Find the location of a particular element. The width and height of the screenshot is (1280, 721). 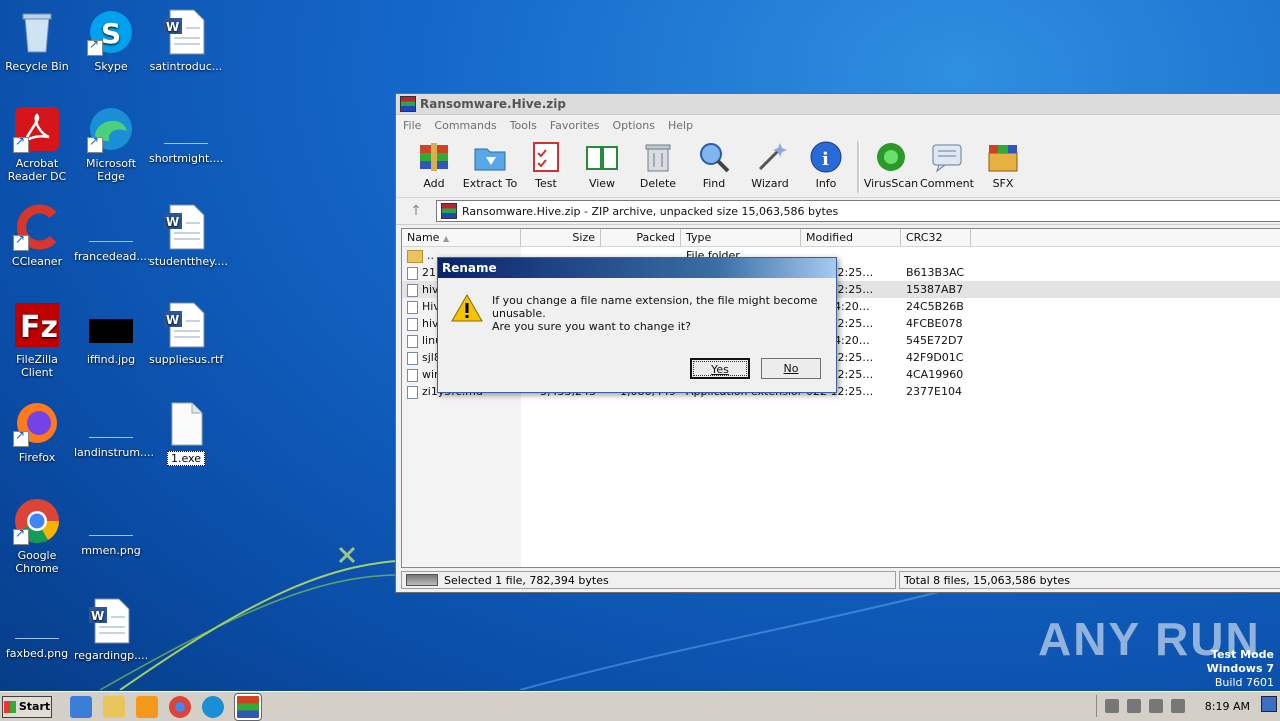

toolbar-separator is located at coordinates (858, 167).